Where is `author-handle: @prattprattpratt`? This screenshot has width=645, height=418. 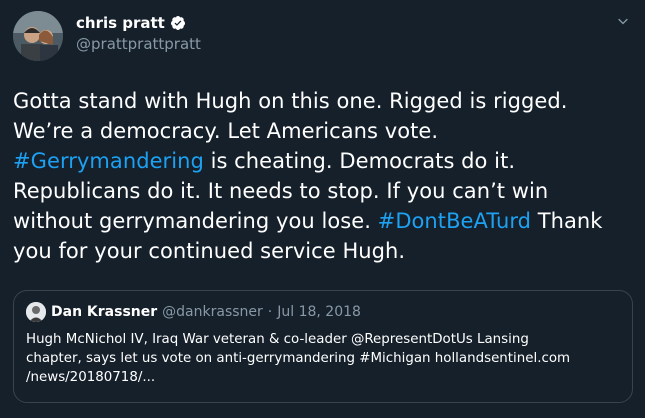 author-handle: @prattprattpratt is located at coordinates (138, 44).